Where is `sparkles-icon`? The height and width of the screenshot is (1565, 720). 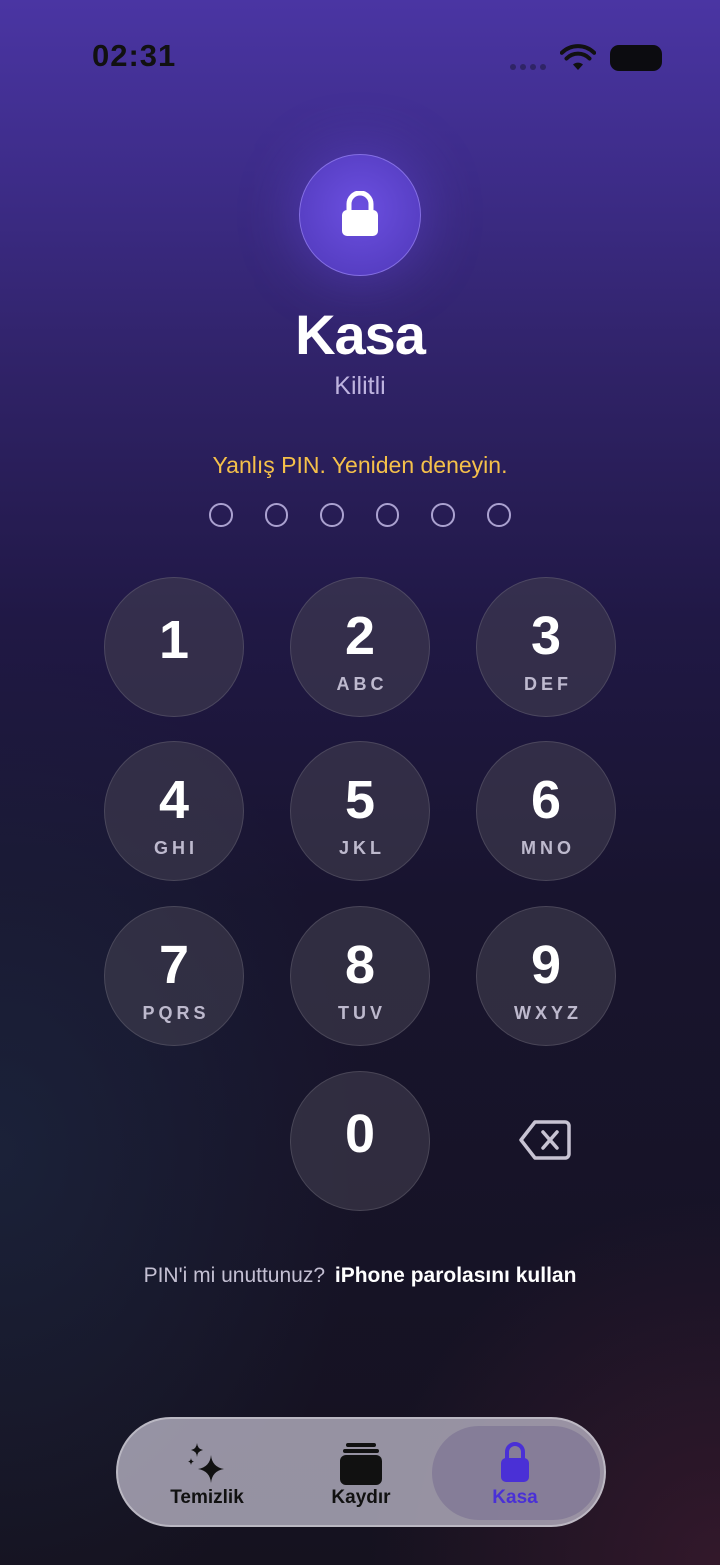 sparkles-icon is located at coordinates (206, 1463).